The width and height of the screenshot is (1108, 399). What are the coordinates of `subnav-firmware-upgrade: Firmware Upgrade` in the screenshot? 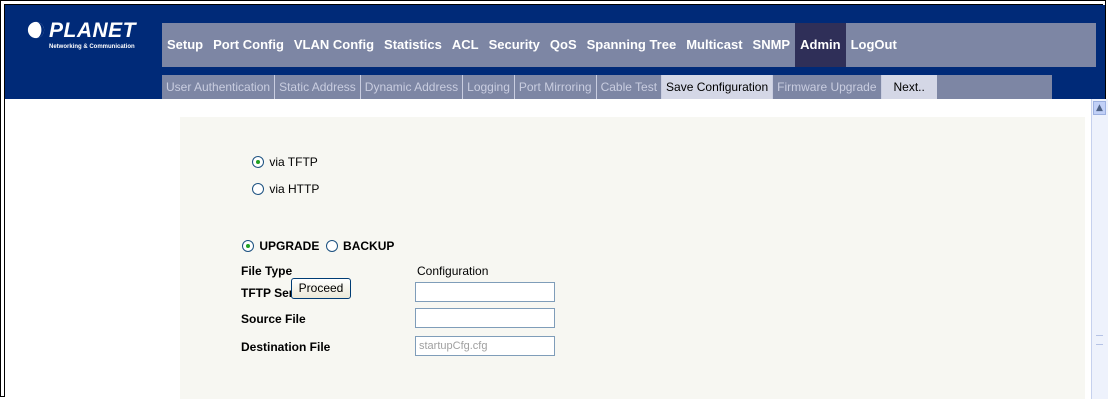 It's located at (827, 87).